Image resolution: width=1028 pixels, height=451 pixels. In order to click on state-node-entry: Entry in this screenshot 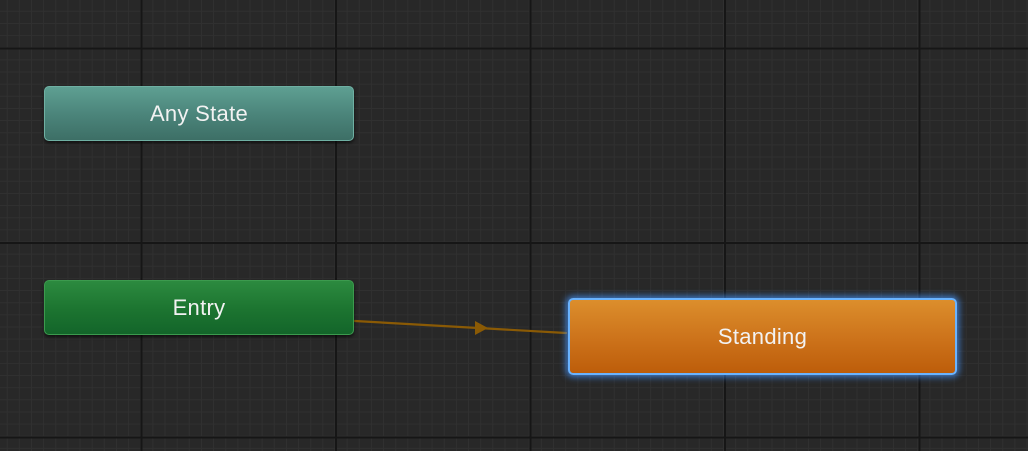, I will do `click(199, 307)`.